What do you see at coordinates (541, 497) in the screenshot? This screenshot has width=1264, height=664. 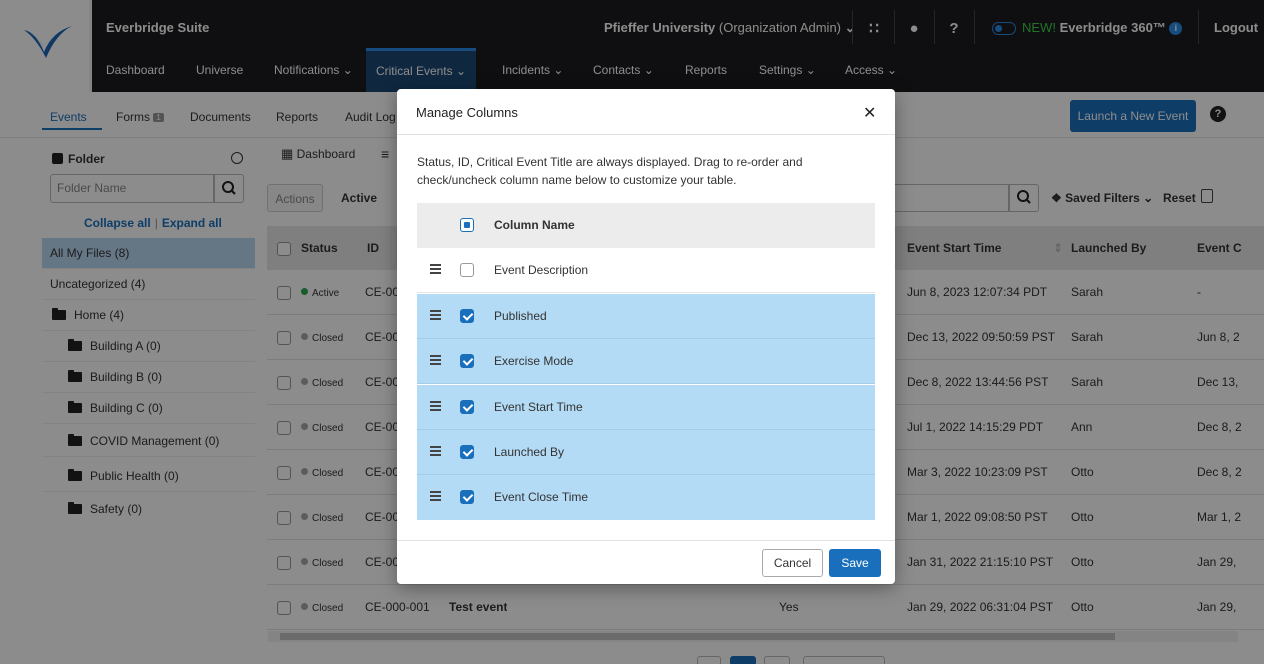 I see `column-label: Event Close Time` at bounding box center [541, 497].